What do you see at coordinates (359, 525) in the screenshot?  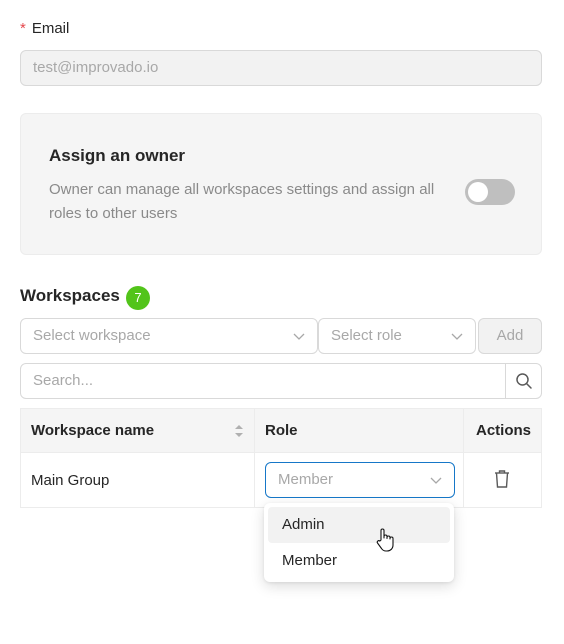 I see `role-option-admin: Admin` at bounding box center [359, 525].